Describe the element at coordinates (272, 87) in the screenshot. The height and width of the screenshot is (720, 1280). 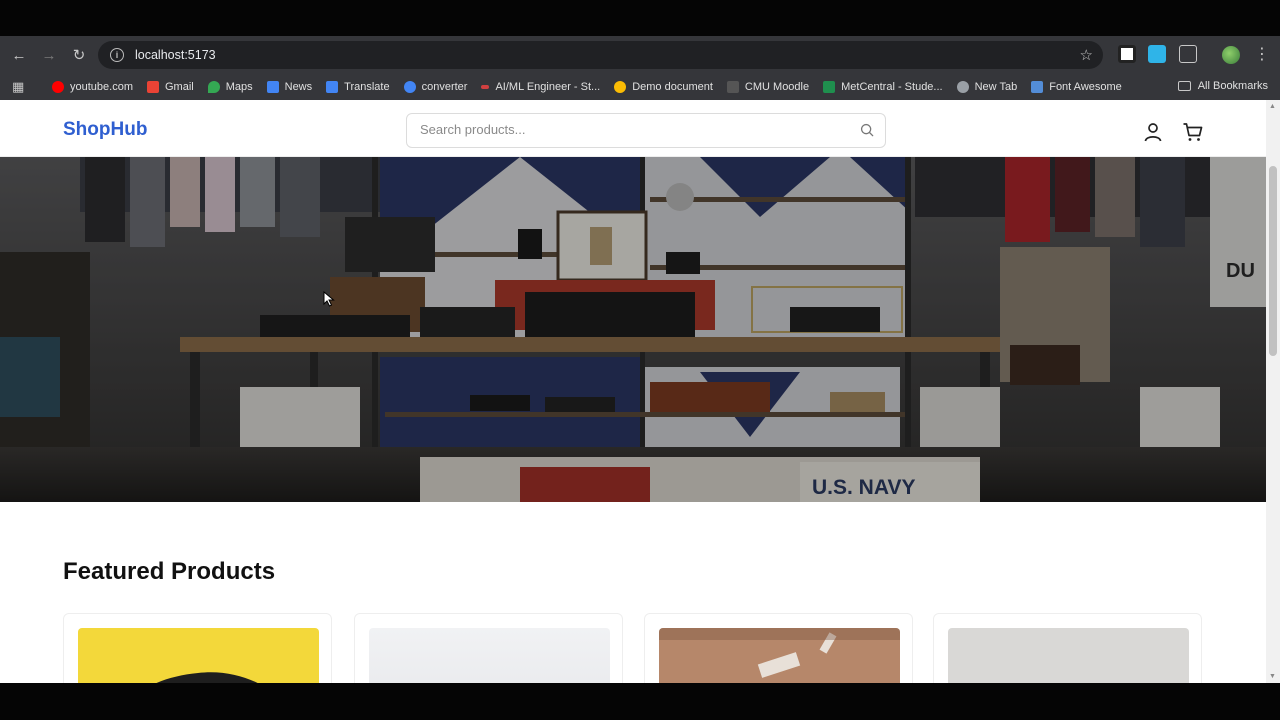
I see `news-icon` at that location.